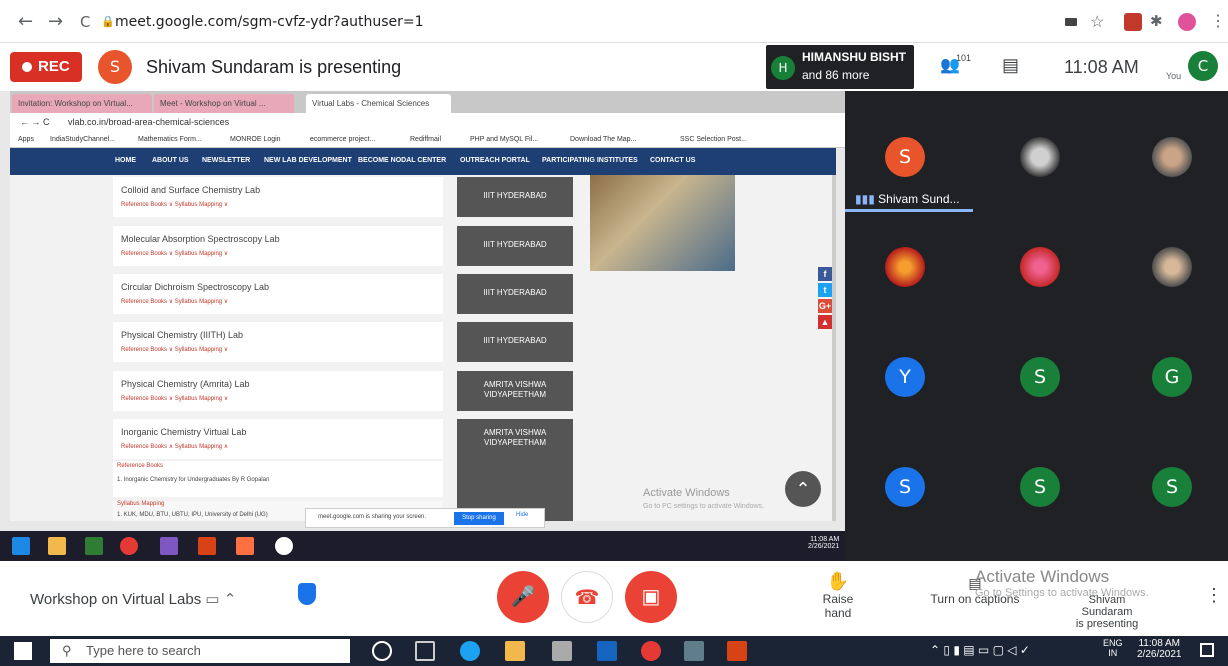 The width and height of the screenshot is (1228, 666). Describe the element at coordinates (522, 515) in the screenshot. I see `hide-button: Hide` at that location.